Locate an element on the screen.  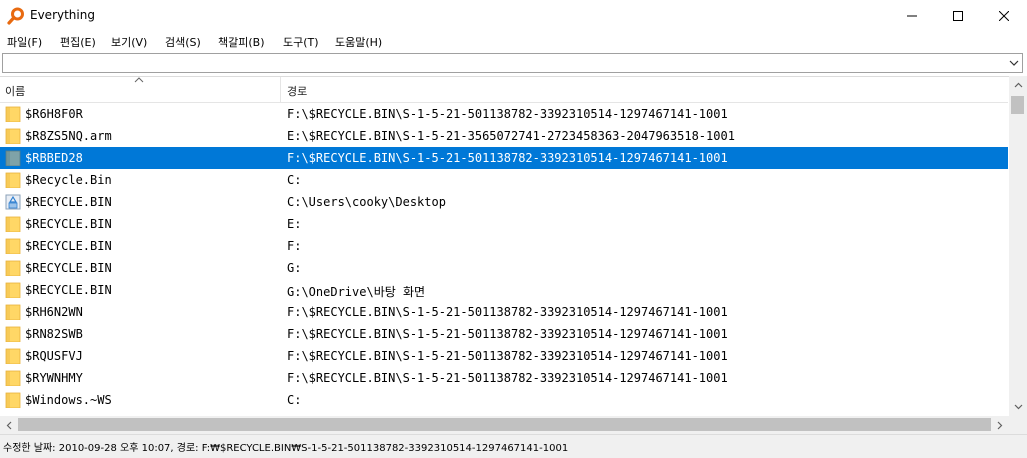
sort-ascending-icon is located at coordinates (139, 80).